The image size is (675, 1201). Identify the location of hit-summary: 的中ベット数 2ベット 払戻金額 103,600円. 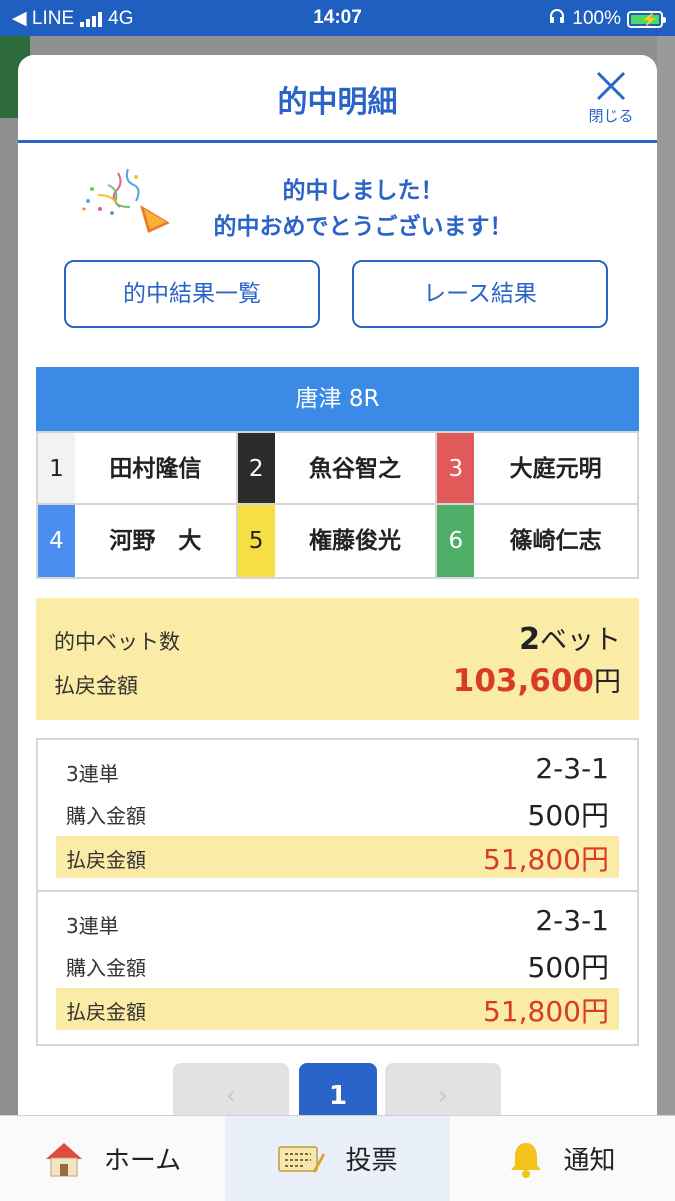
(337, 659).